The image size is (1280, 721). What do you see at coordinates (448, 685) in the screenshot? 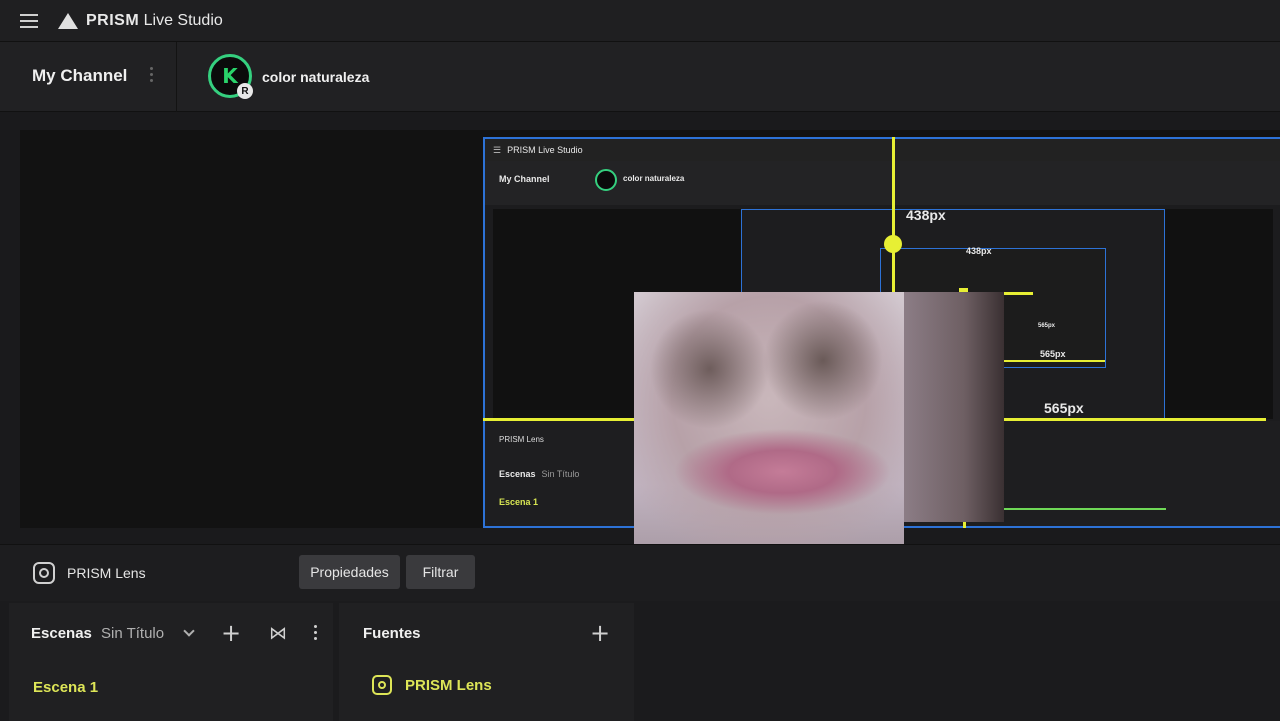
I see `source-item: PRISM Lens` at bounding box center [448, 685].